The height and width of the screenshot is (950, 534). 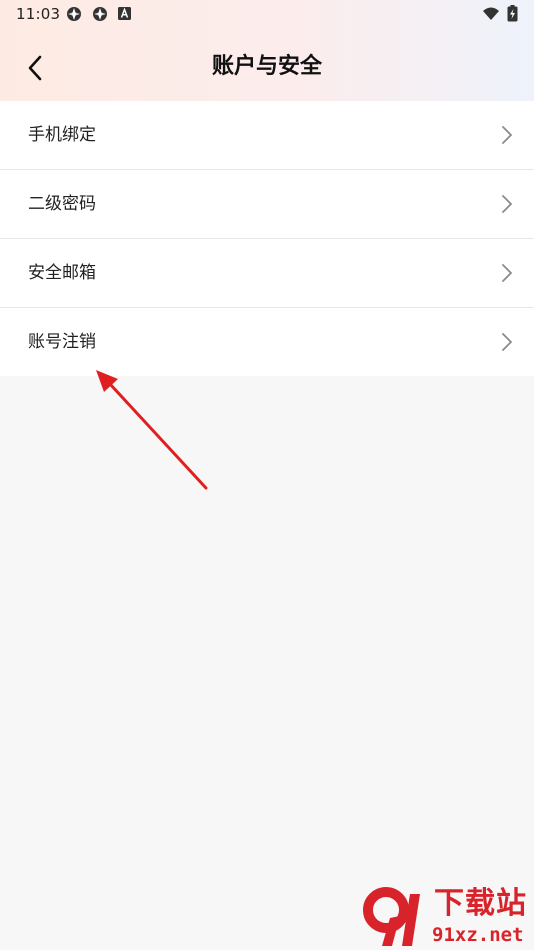 I want to click on menu-item-account-cancellation: 账号注销, so click(x=267, y=342).